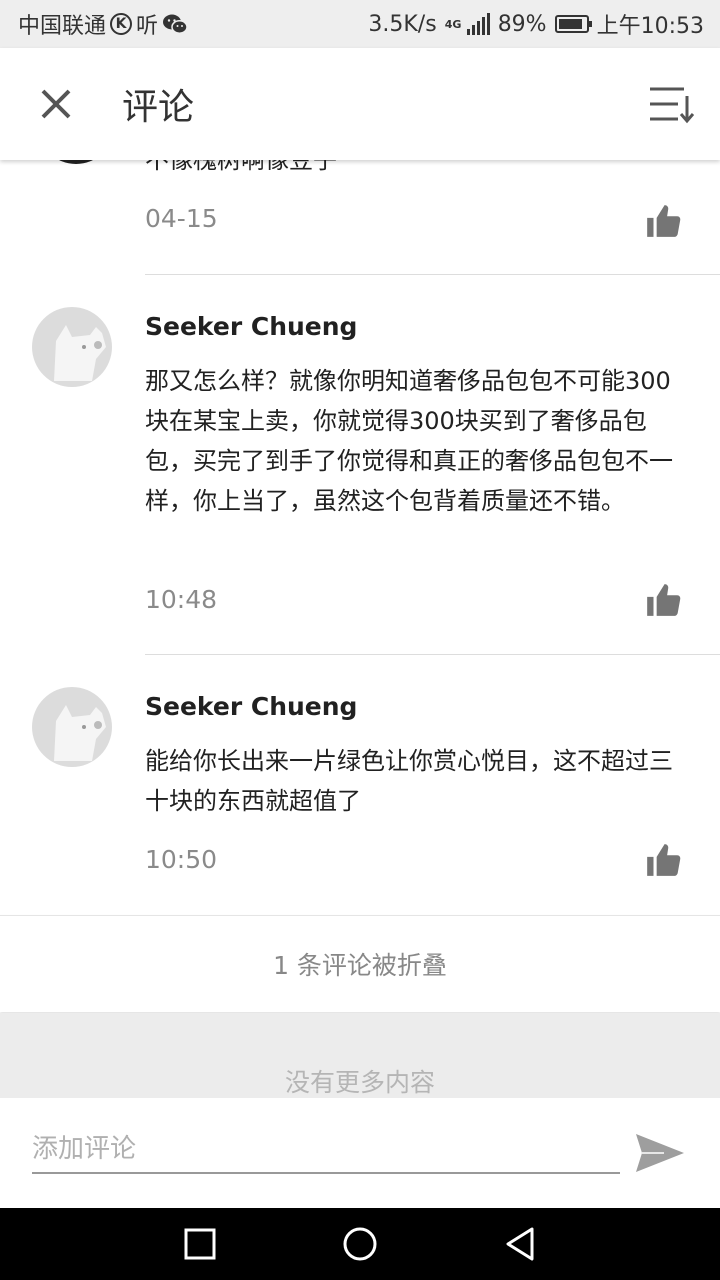  I want to click on comment-text: 不像槐树啊像豆子, so click(241, 167).